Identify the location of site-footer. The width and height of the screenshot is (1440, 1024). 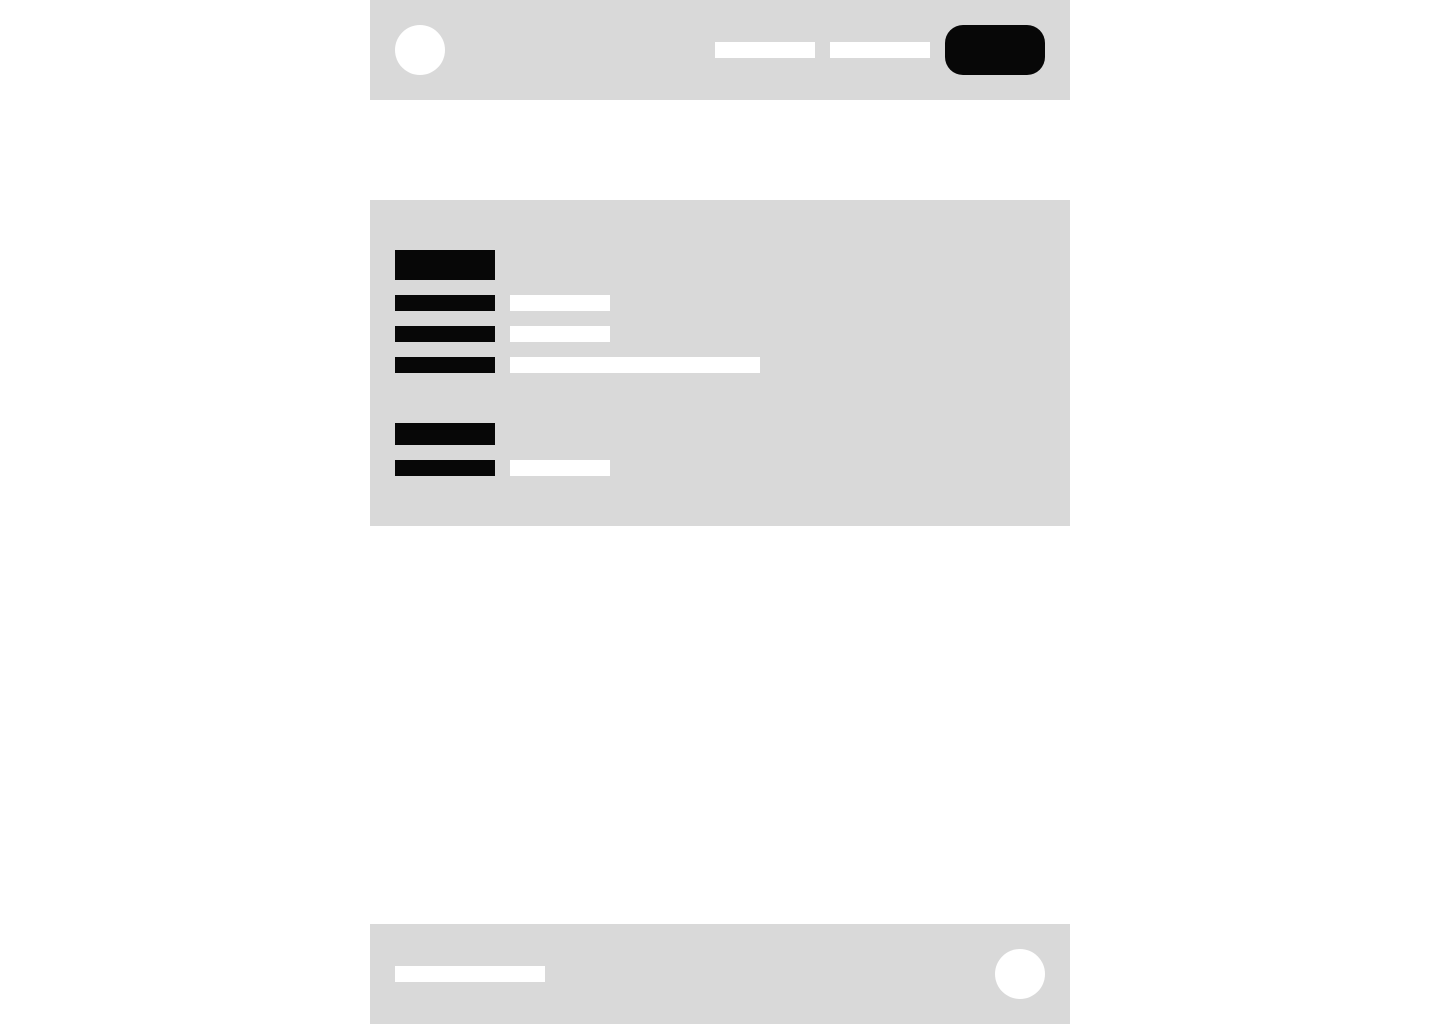
(720, 974).